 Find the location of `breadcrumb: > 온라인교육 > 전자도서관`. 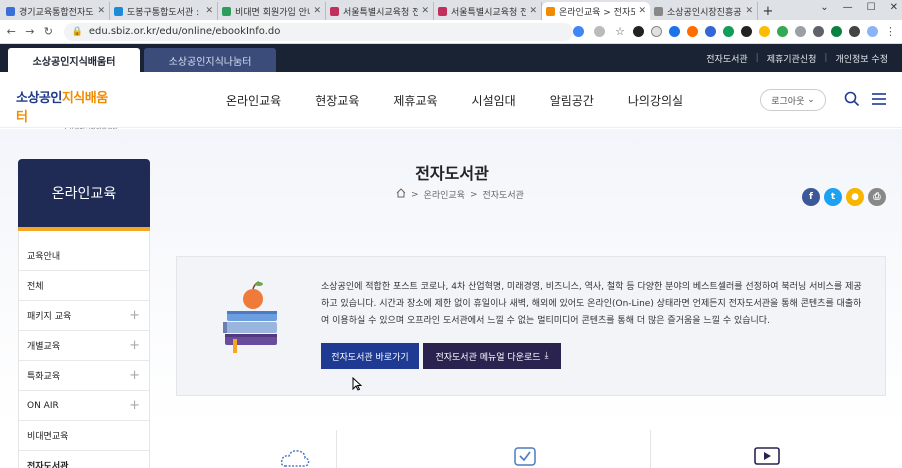

breadcrumb: > 온라인교육 > 전자도서관 is located at coordinates (460, 194).